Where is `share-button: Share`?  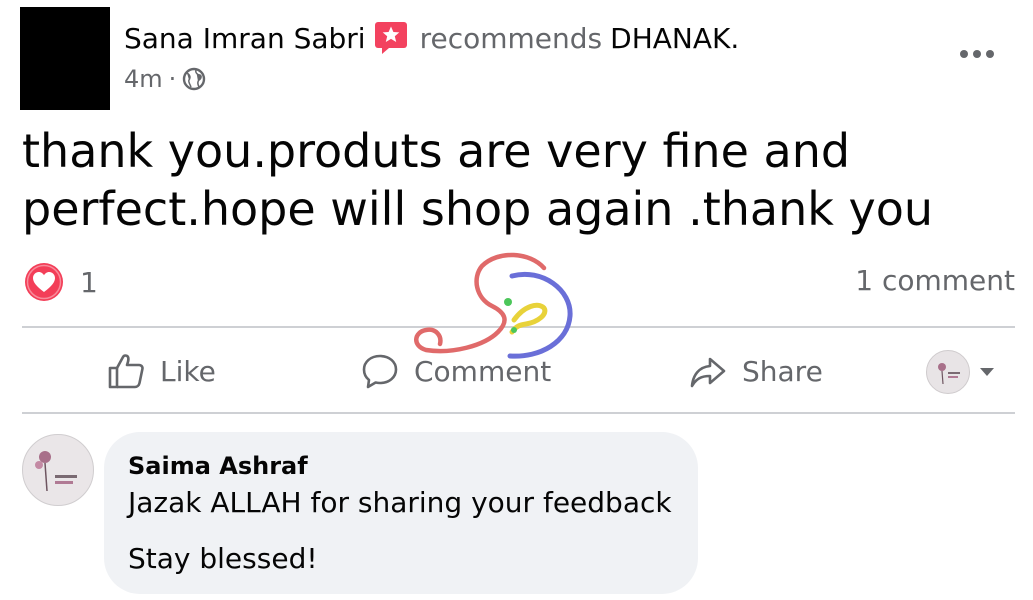
share-button: Share is located at coordinates (755, 371).